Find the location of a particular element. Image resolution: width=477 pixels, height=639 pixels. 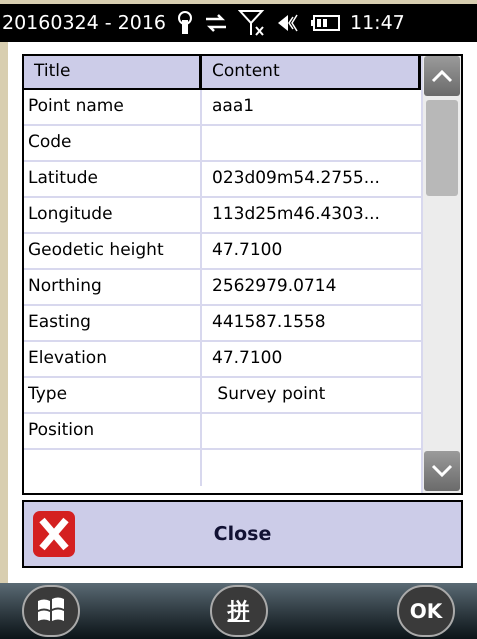

battery-icon is located at coordinates (325, 23).